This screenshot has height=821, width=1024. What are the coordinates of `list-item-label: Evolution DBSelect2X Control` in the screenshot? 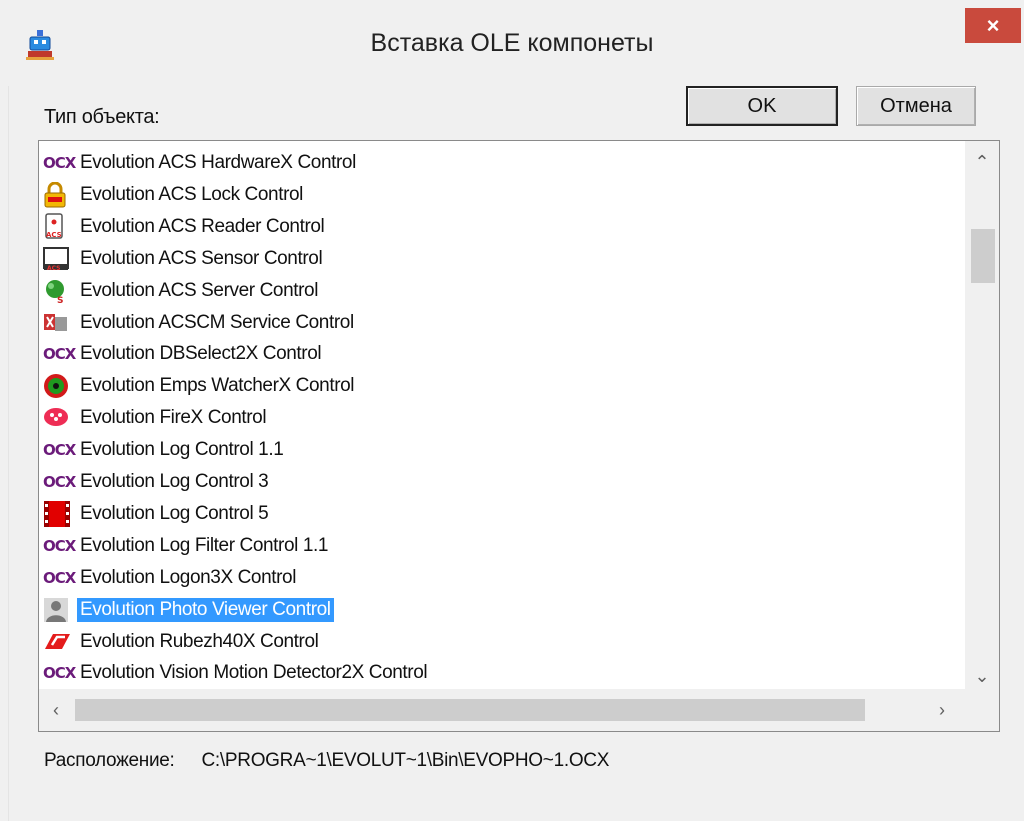 It's located at (201, 354).